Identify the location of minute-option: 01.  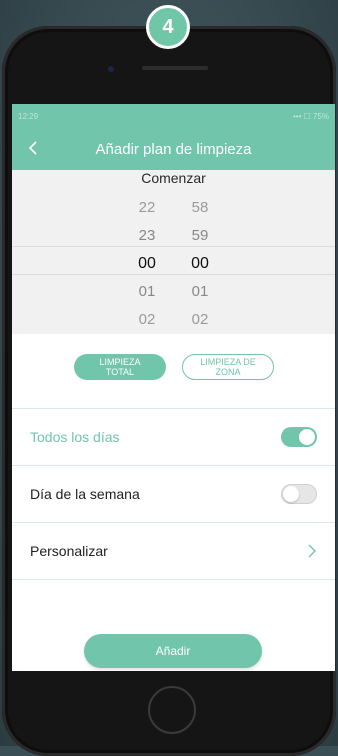
(200, 292).